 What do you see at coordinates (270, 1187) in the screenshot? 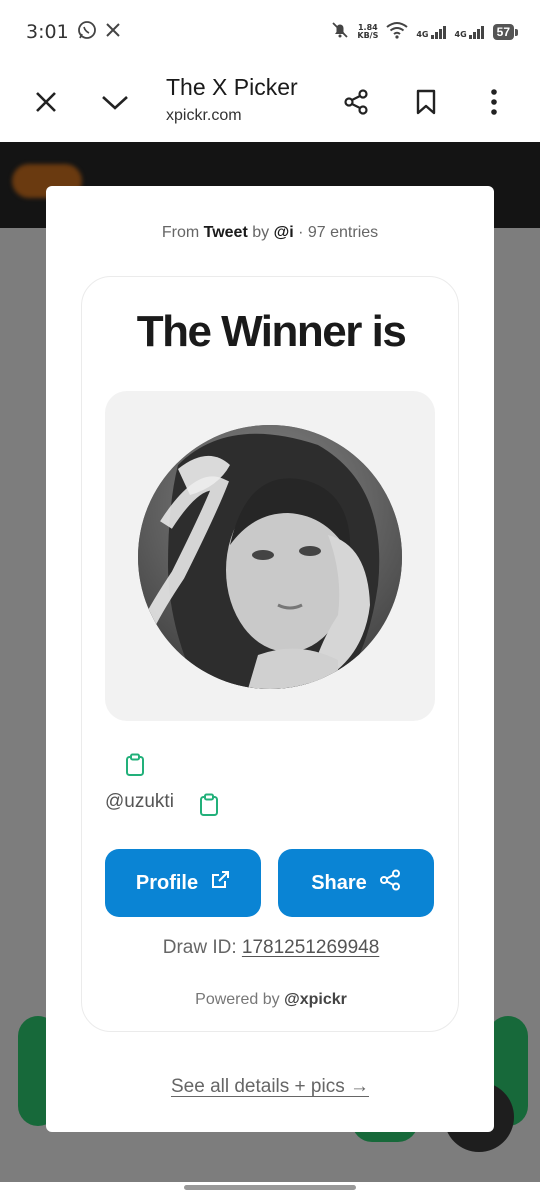
I see `gesture-nav-bar` at bounding box center [270, 1187].